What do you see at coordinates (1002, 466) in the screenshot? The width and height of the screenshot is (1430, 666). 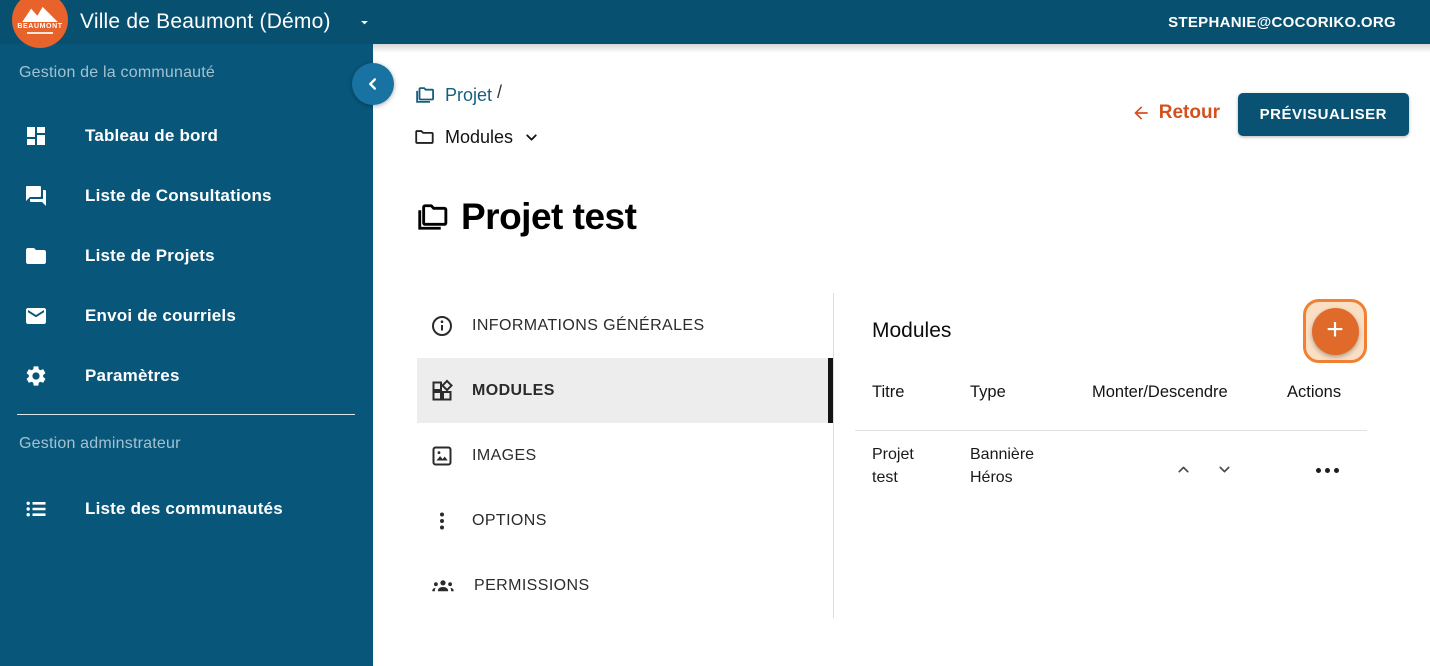 I see `cell-type: Bannière Héros` at bounding box center [1002, 466].